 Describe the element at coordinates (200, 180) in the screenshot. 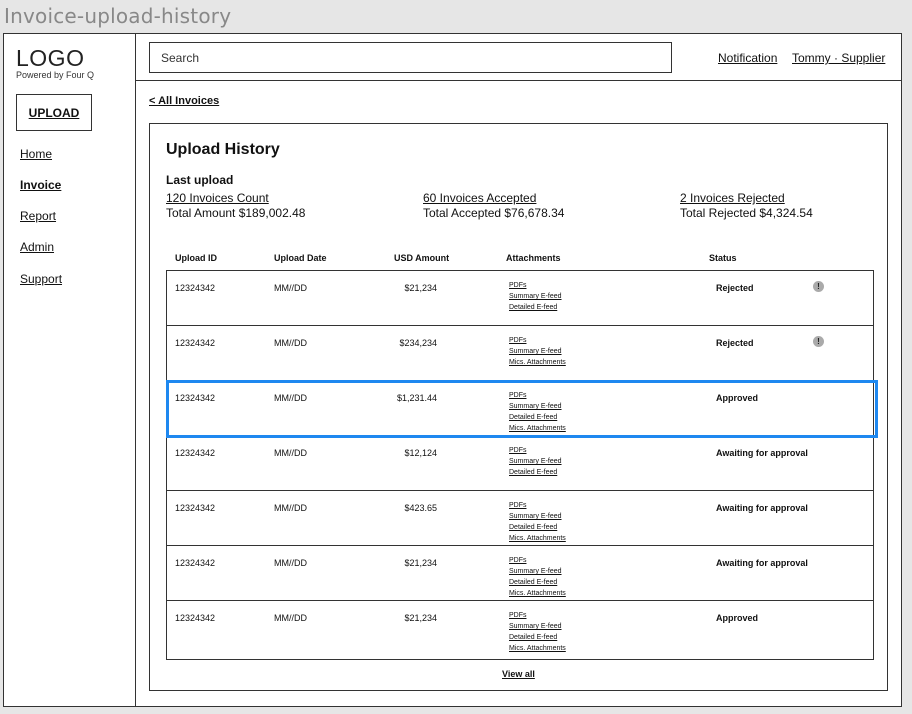

I see `last-upload-heading: Last upload` at that location.